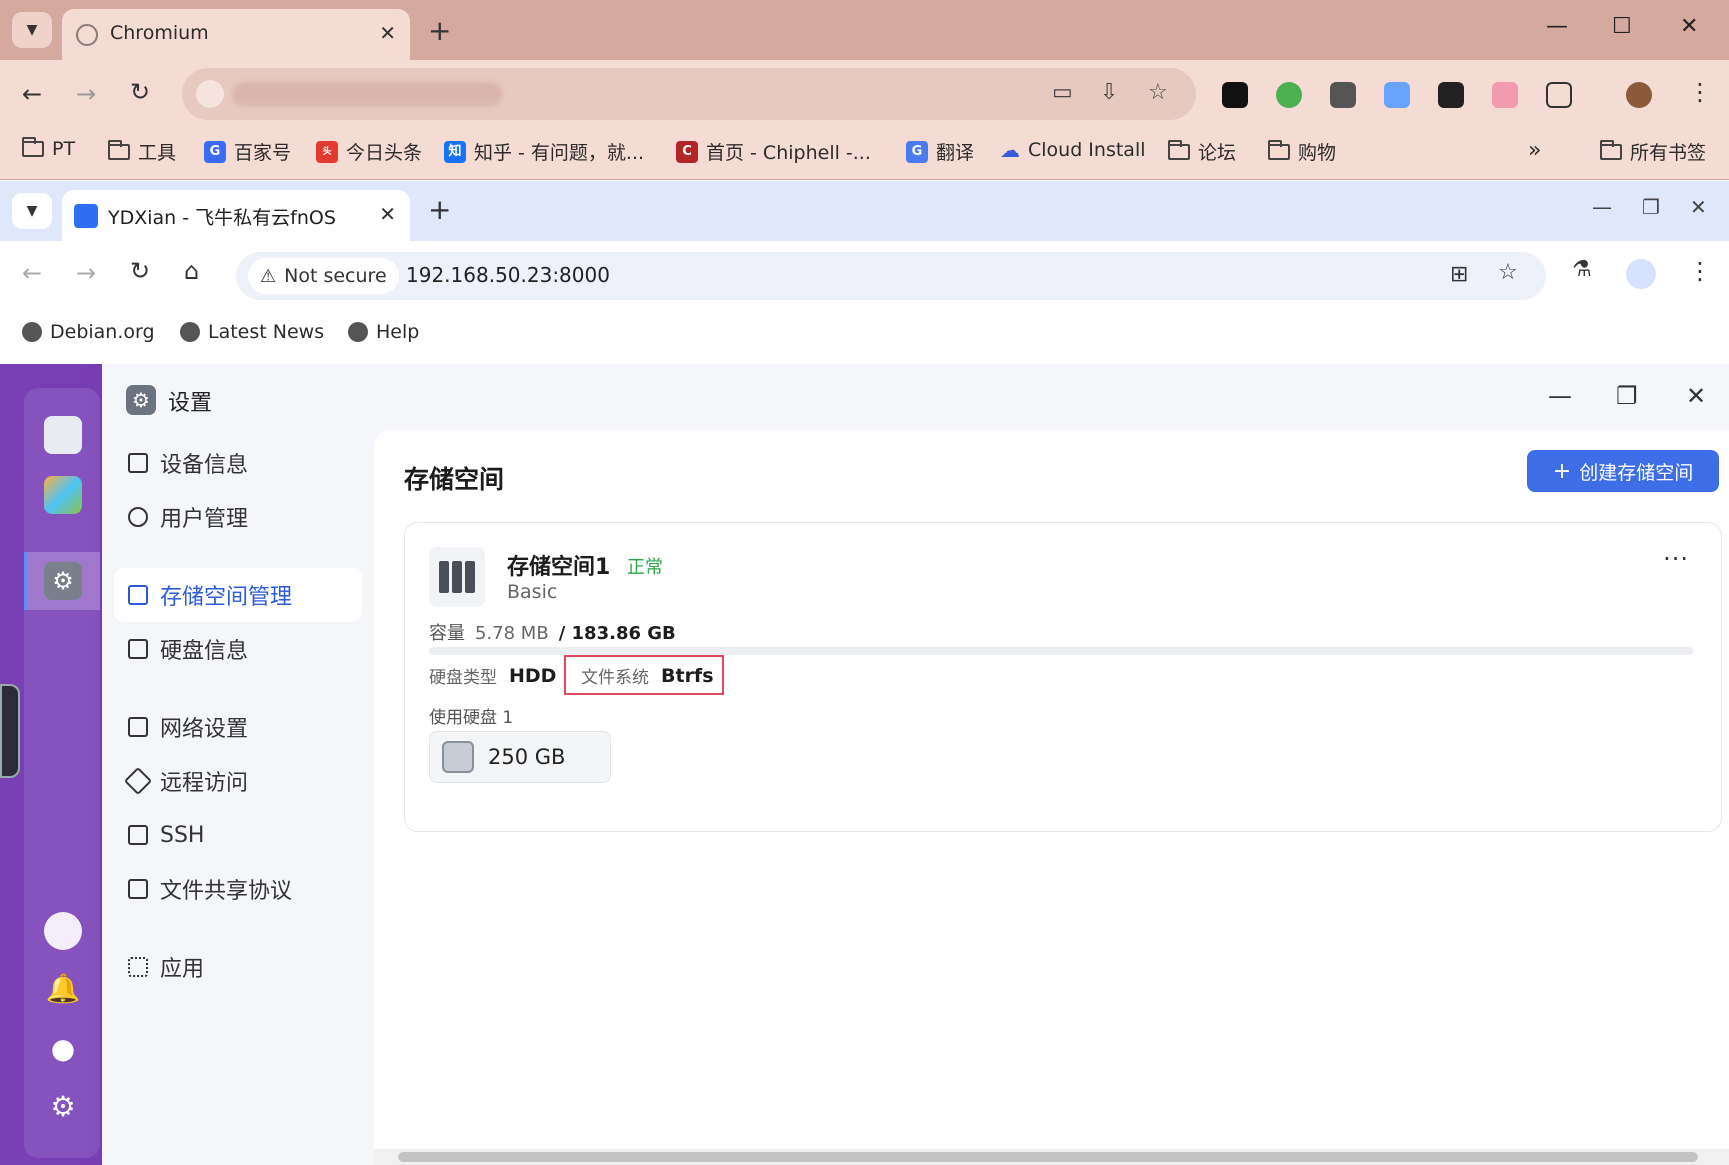 This screenshot has height=1165, width=1729. What do you see at coordinates (1639, 95) in the screenshot?
I see `profile-avatar` at bounding box center [1639, 95].